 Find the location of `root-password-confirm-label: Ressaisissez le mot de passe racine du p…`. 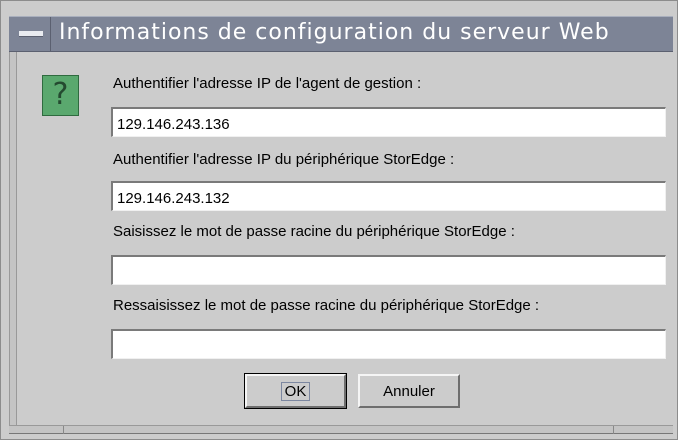

root-password-confirm-label: Ressaisissez le mot de passe racine du p… is located at coordinates (326, 305).